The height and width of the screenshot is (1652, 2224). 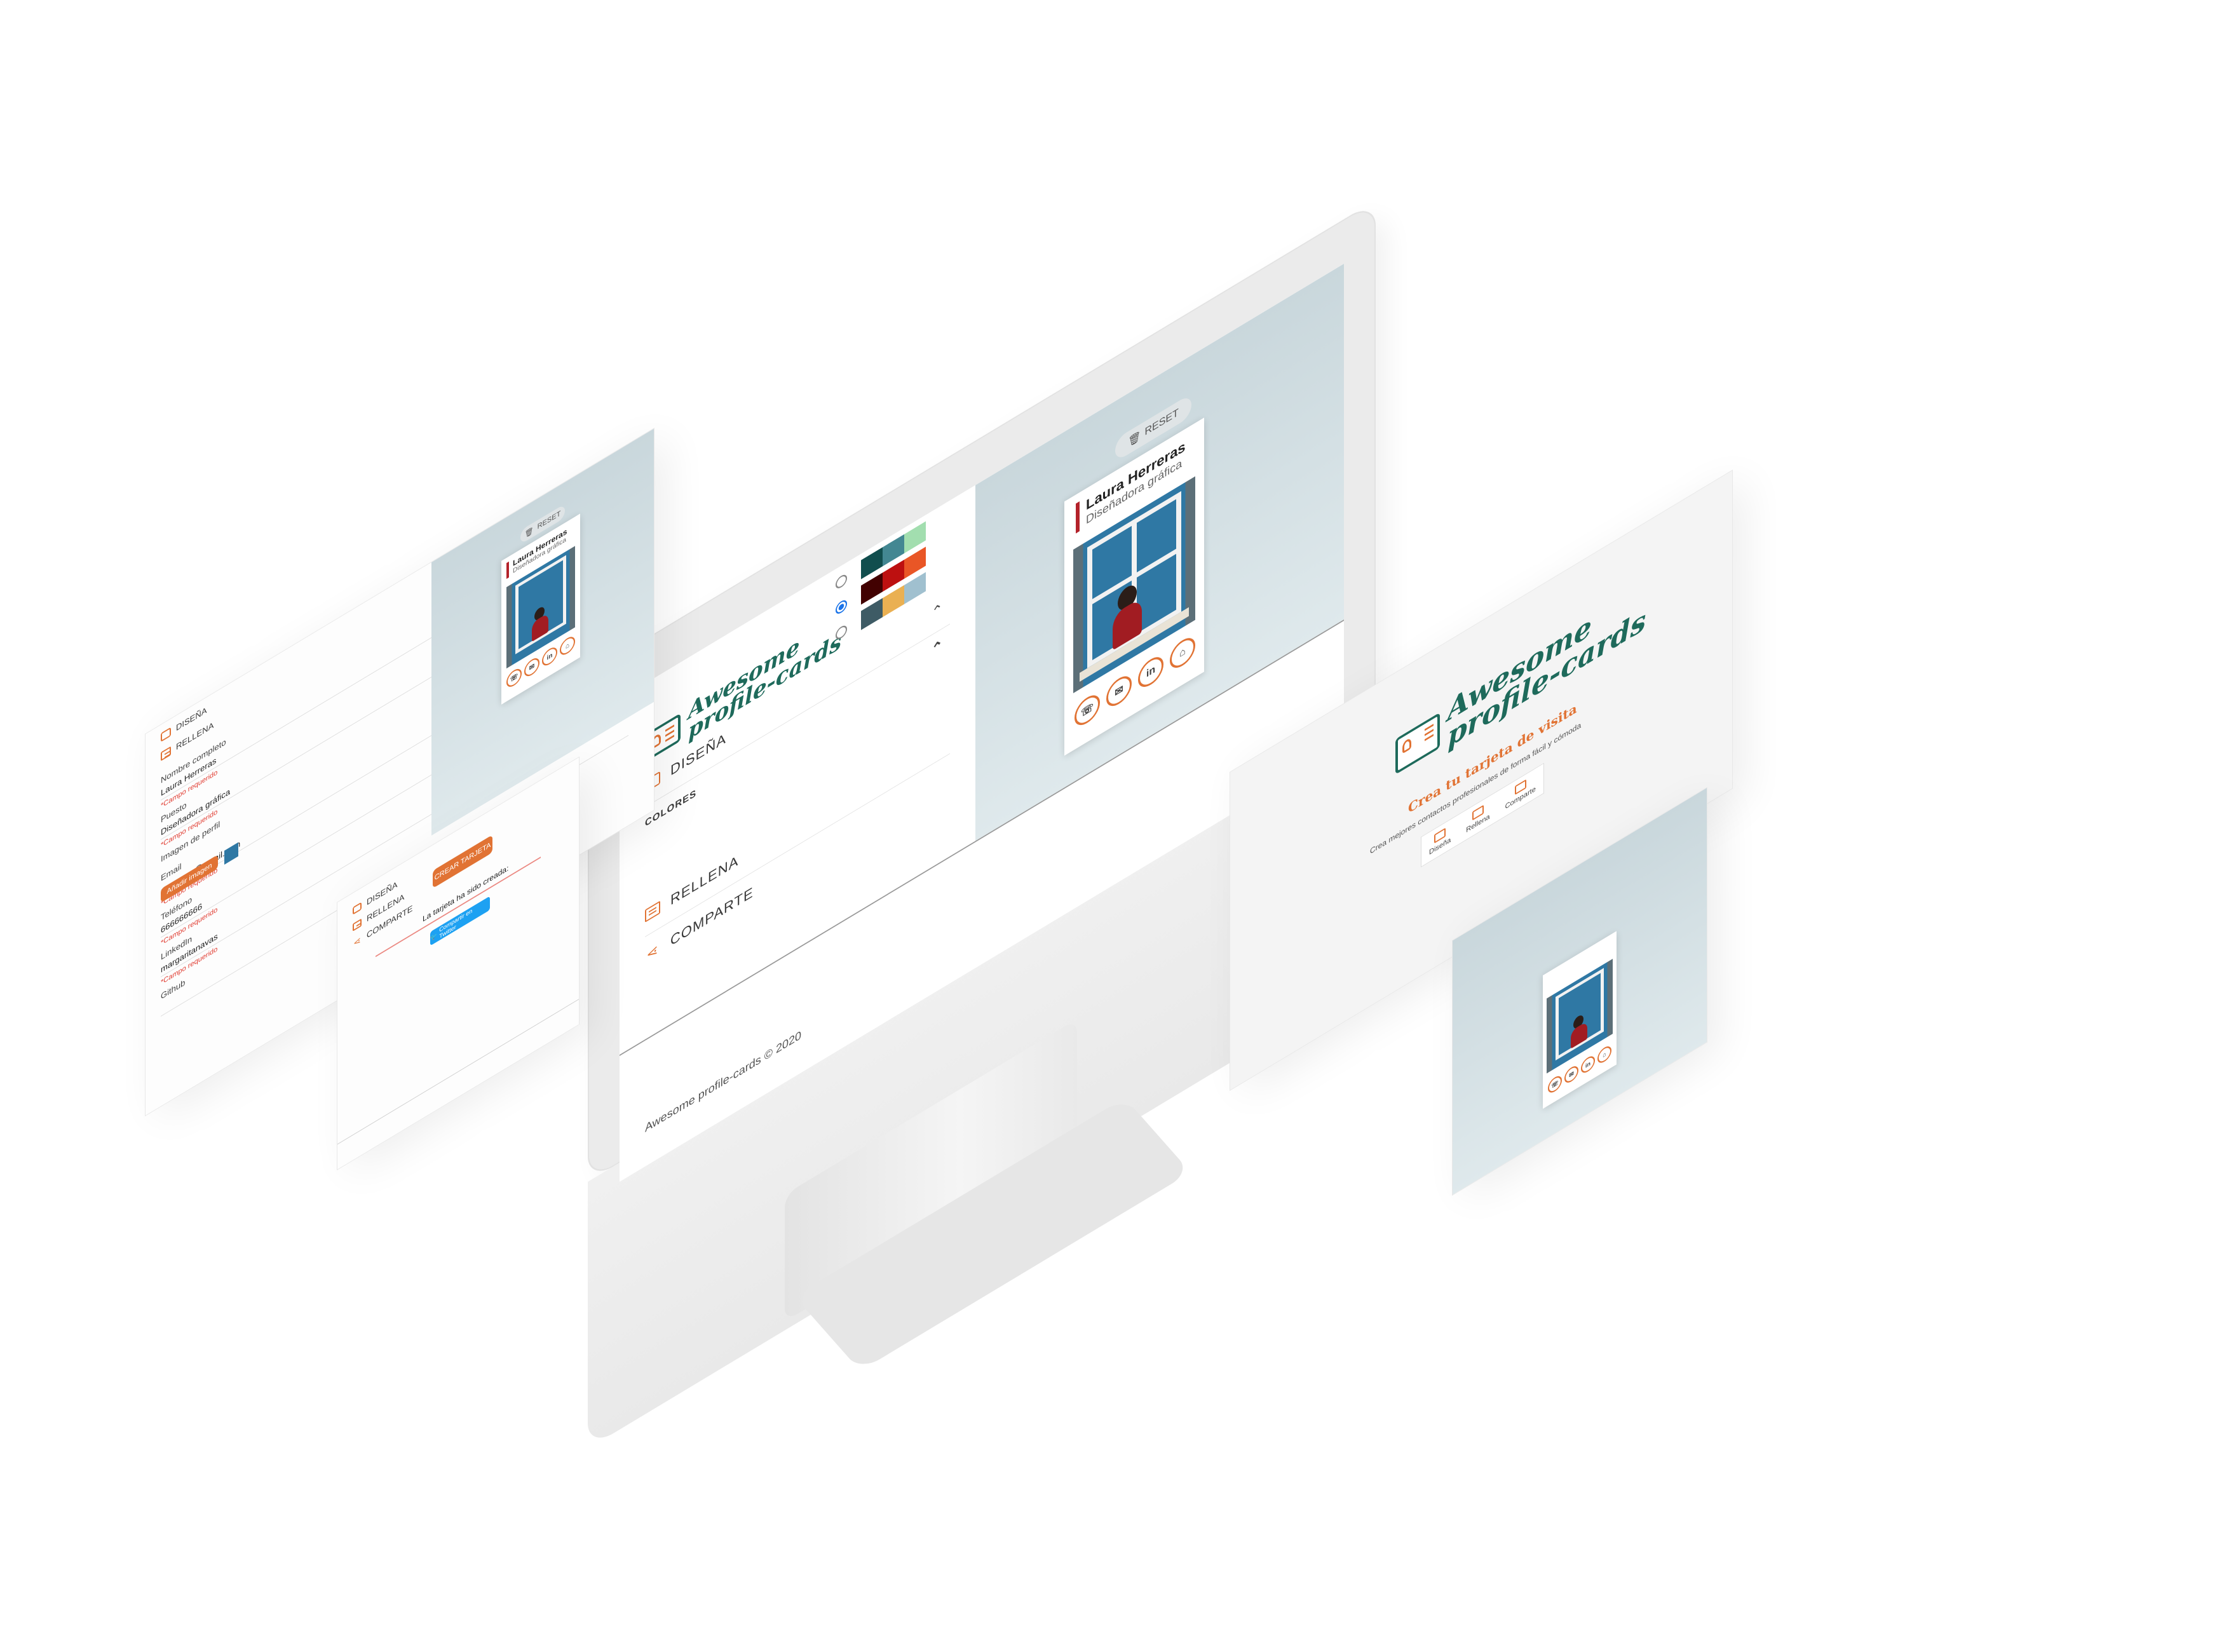 I want to click on landing-step: Rellena, so click(x=1477, y=818).